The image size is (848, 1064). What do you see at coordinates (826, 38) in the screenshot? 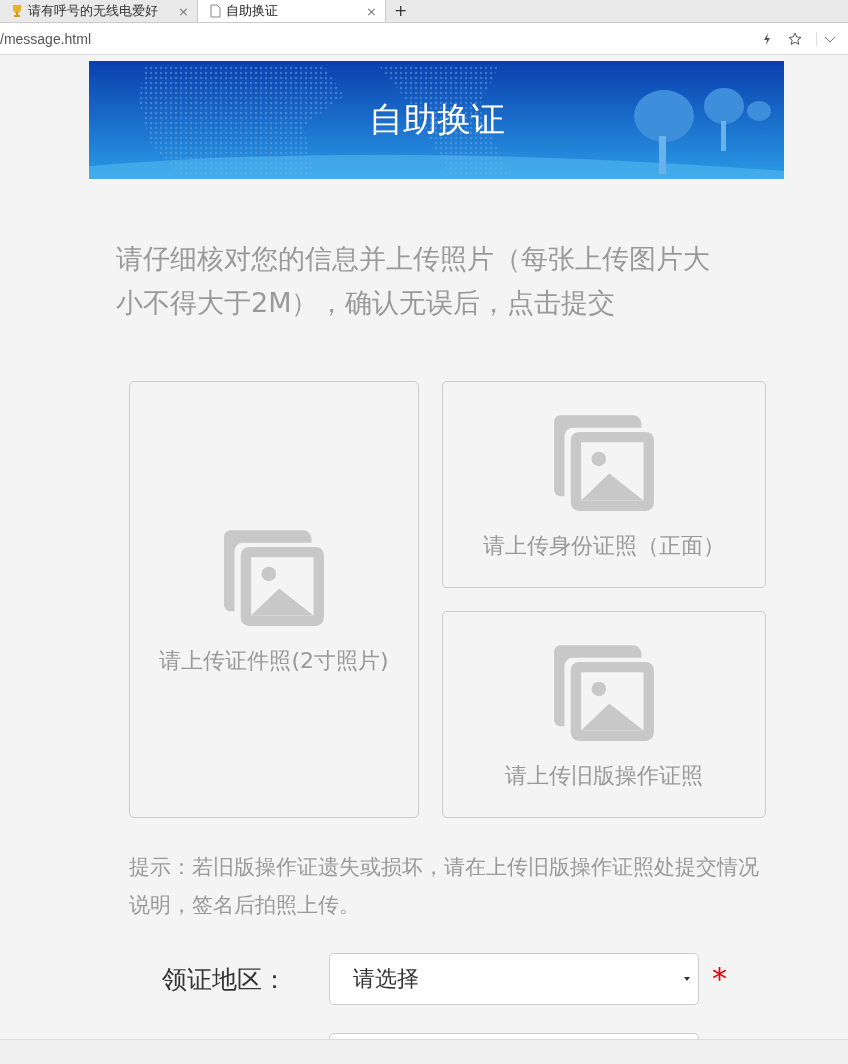
I see `dropdown-icon` at bounding box center [826, 38].